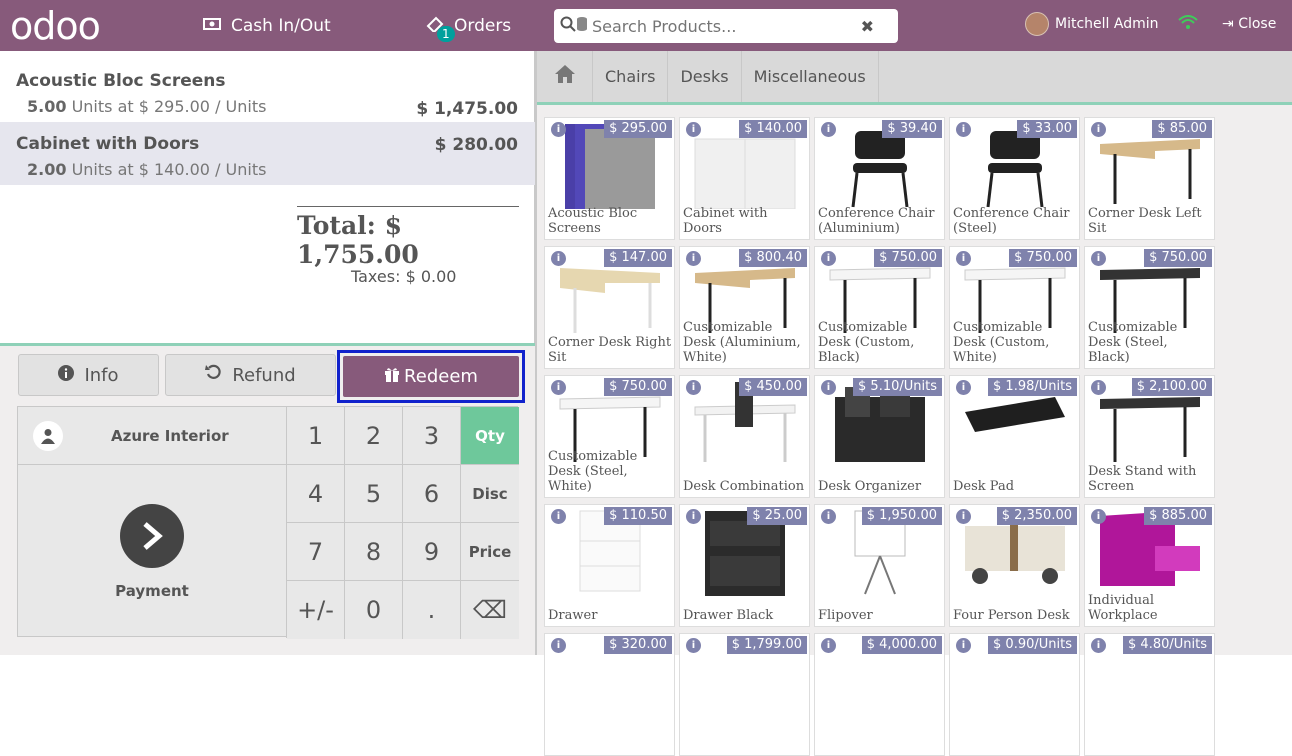 This screenshot has width=1292, height=756. Describe the element at coordinates (638, 645) in the screenshot. I see `product-price: $ 320.00` at that location.